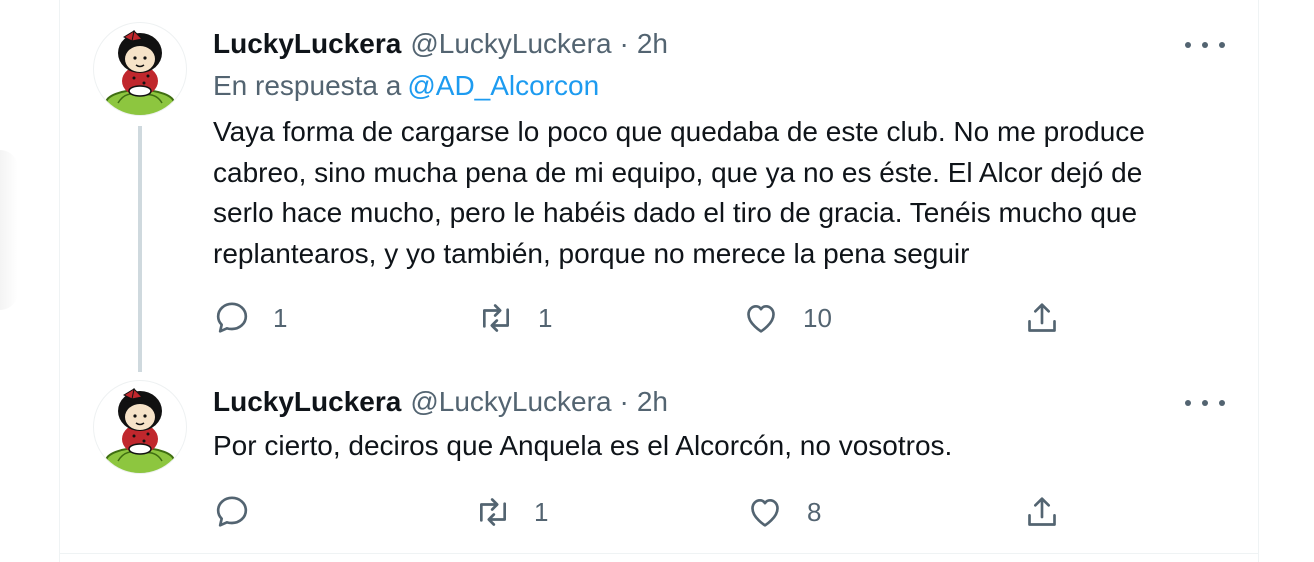 Image resolution: width=1314 pixels, height=562 pixels. What do you see at coordinates (406, 88) in the screenshot?
I see `reply-context: En respuesta a @AD_Alcorcon` at bounding box center [406, 88].